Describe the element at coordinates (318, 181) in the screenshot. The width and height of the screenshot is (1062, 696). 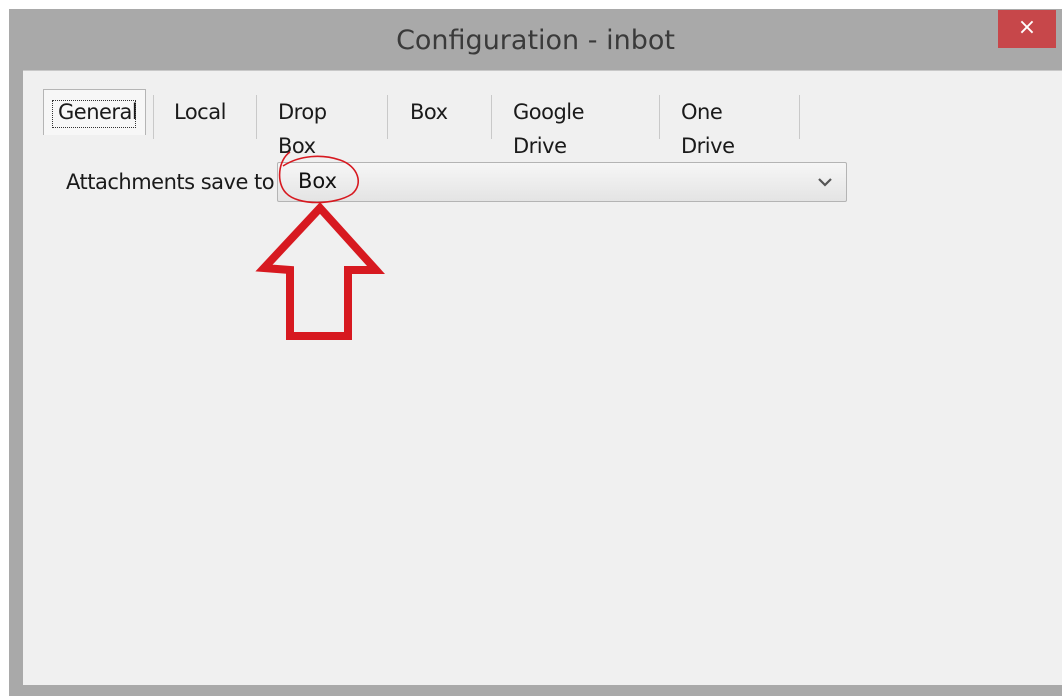
I see `selected-destination: Box` at that location.